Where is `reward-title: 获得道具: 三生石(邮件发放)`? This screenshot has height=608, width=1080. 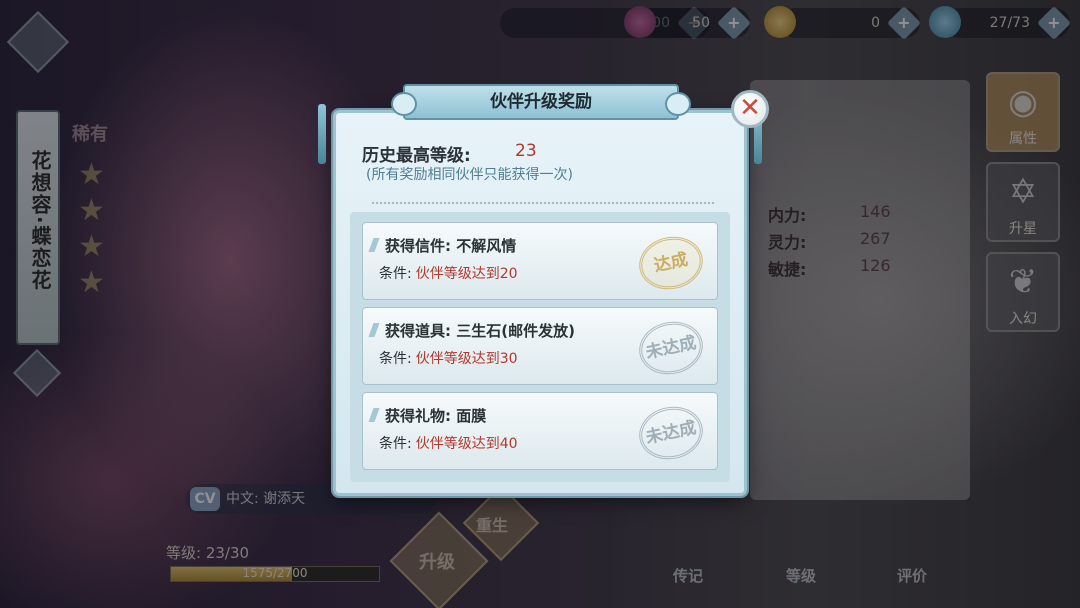
reward-title: 获得道具: 三生石(邮件发放) is located at coordinates (480, 331).